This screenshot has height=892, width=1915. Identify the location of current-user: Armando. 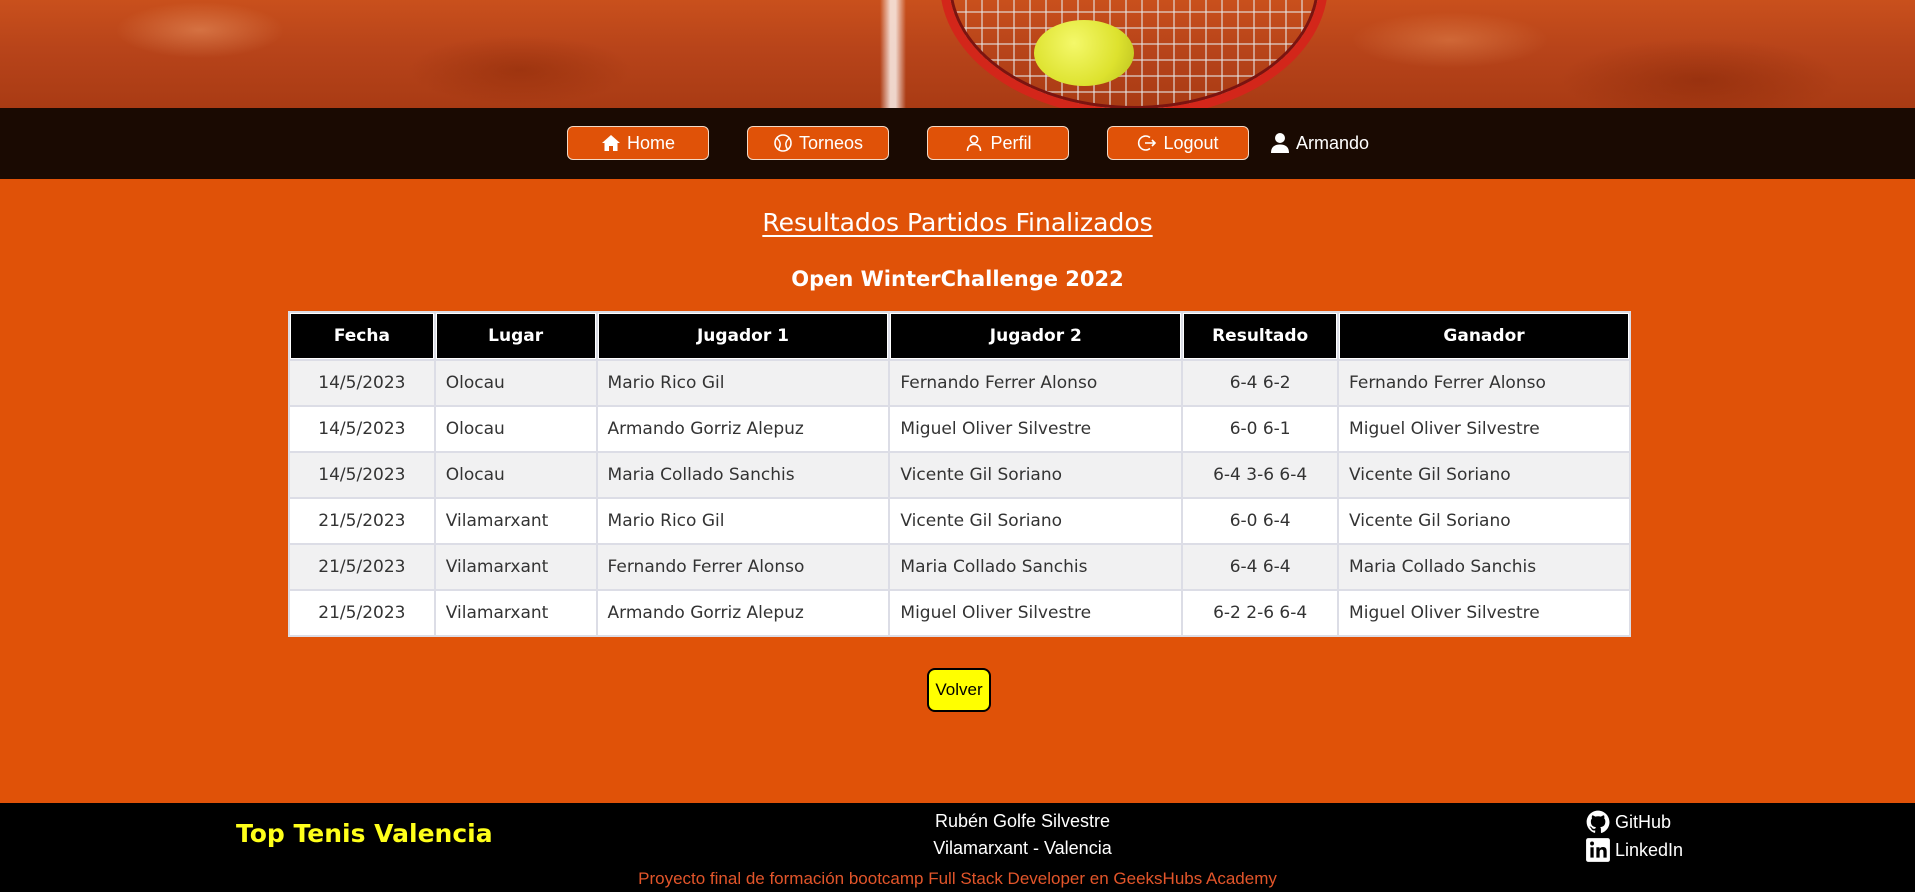
(1319, 143).